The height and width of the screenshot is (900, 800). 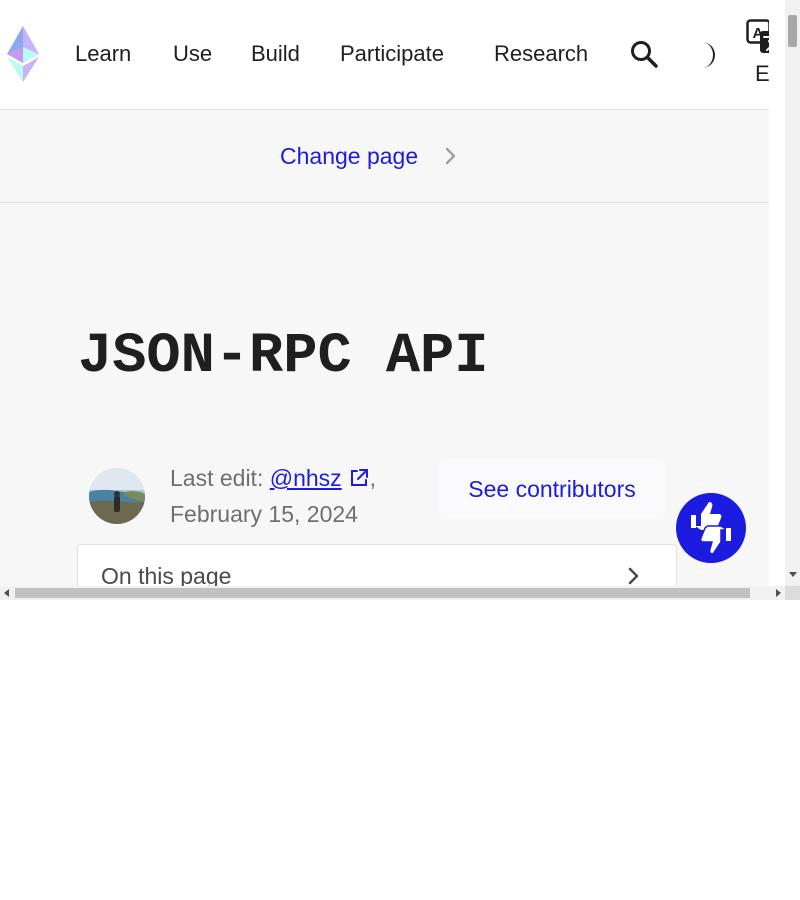 What do you see at coordinates (349, 156) in the screenshot?
I see `change-page-button: Change page` at bounding box center [349, 156].